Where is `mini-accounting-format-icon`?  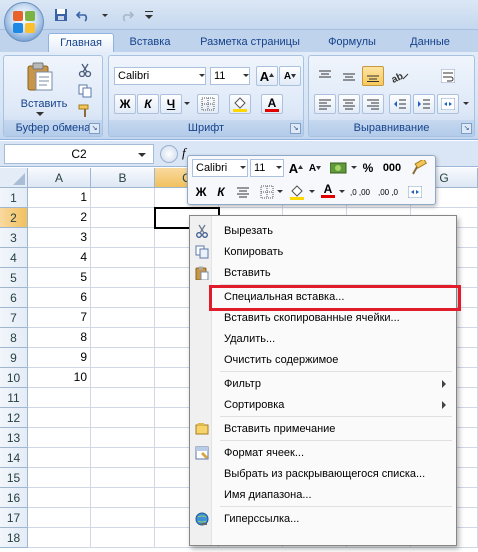
mini-accounting-format-icon is located at coordinates (339, 168).